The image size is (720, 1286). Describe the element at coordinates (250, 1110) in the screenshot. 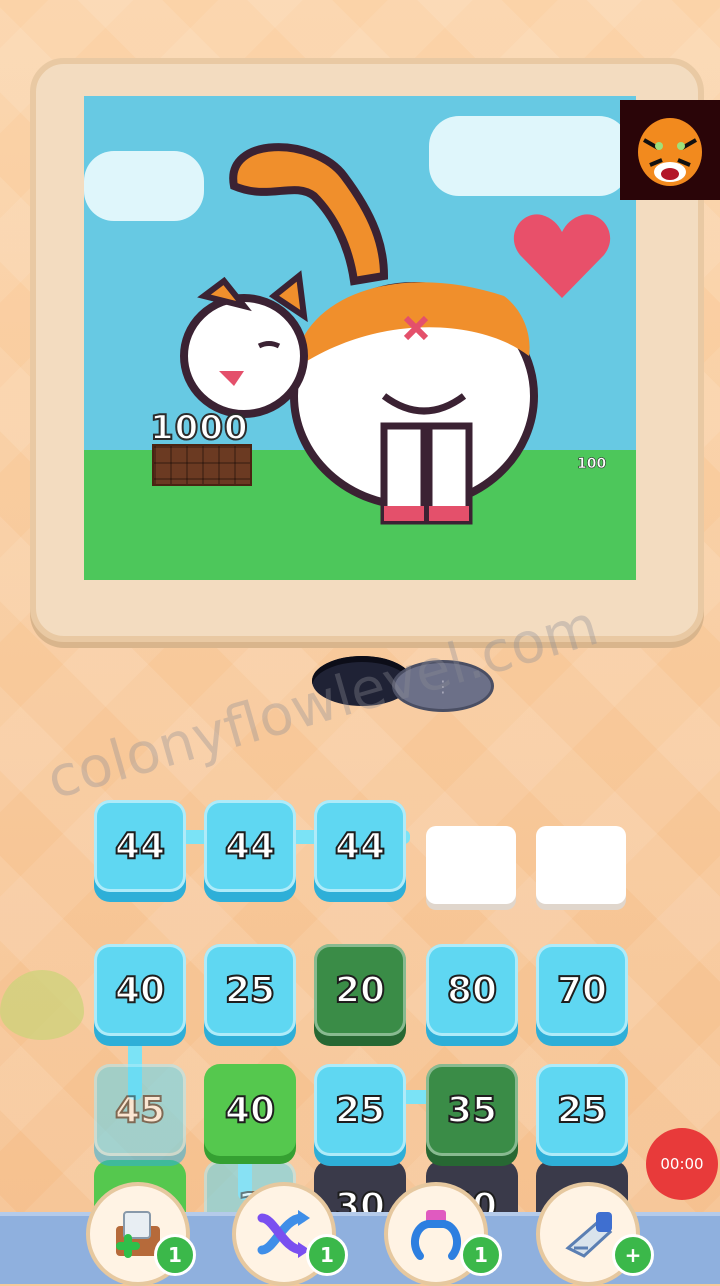

I see `board-tile-r2-c2: 40` at that location.